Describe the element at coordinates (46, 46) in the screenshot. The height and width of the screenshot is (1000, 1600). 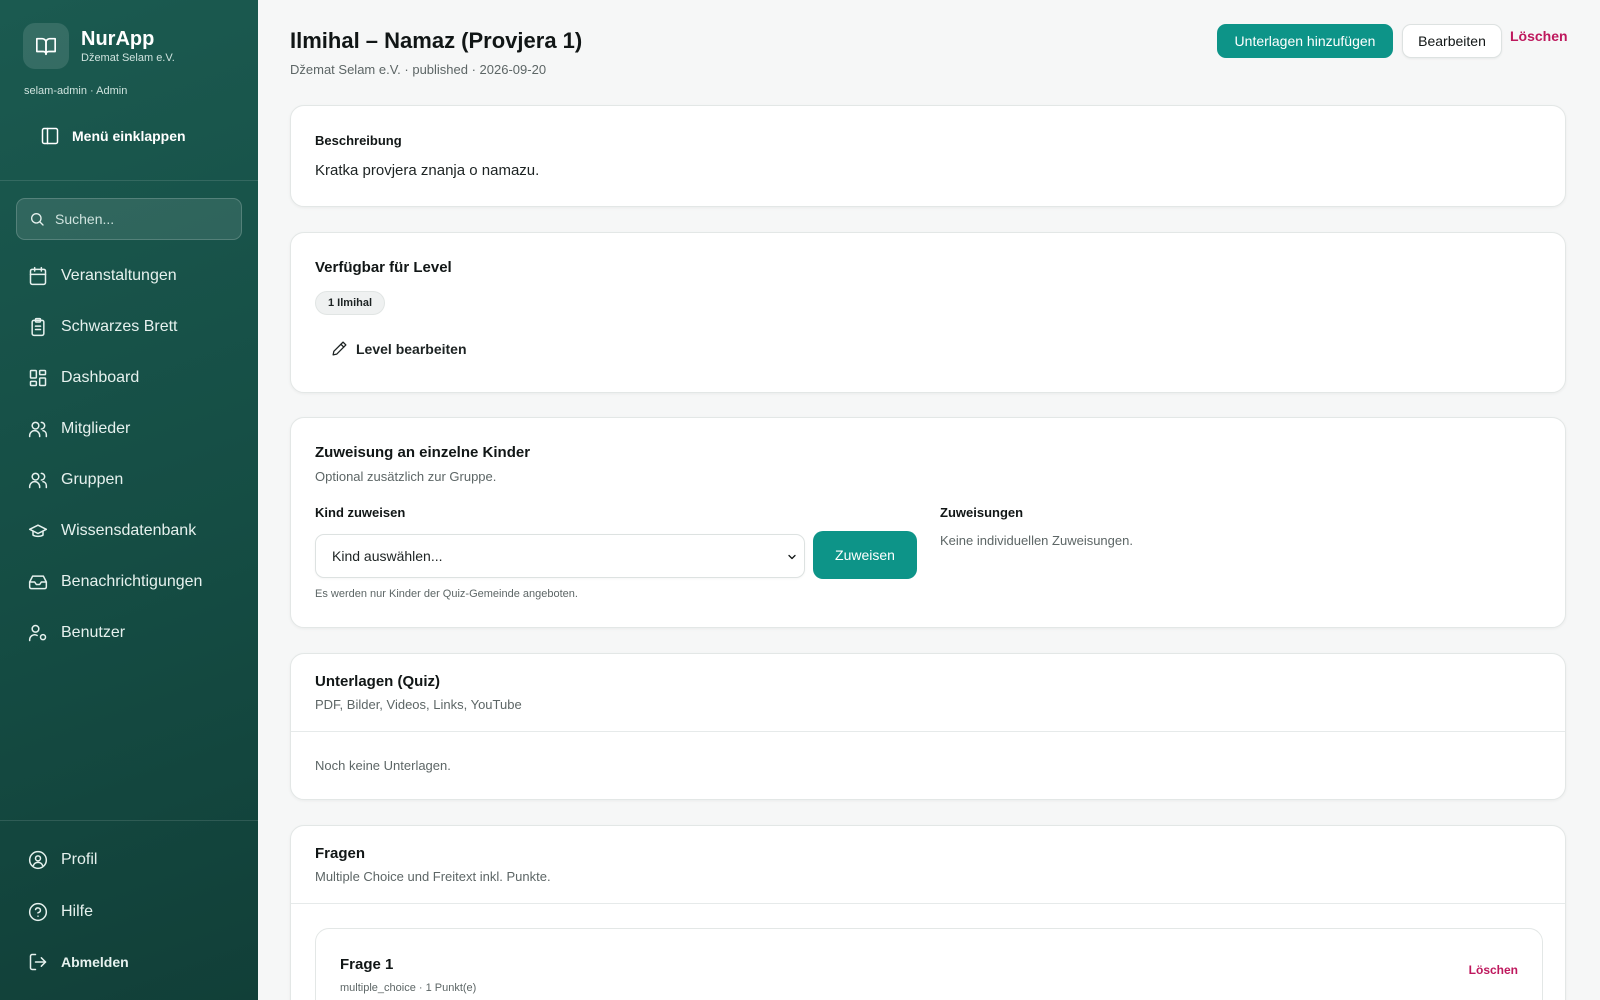
I see `book-open-icon` at that location.